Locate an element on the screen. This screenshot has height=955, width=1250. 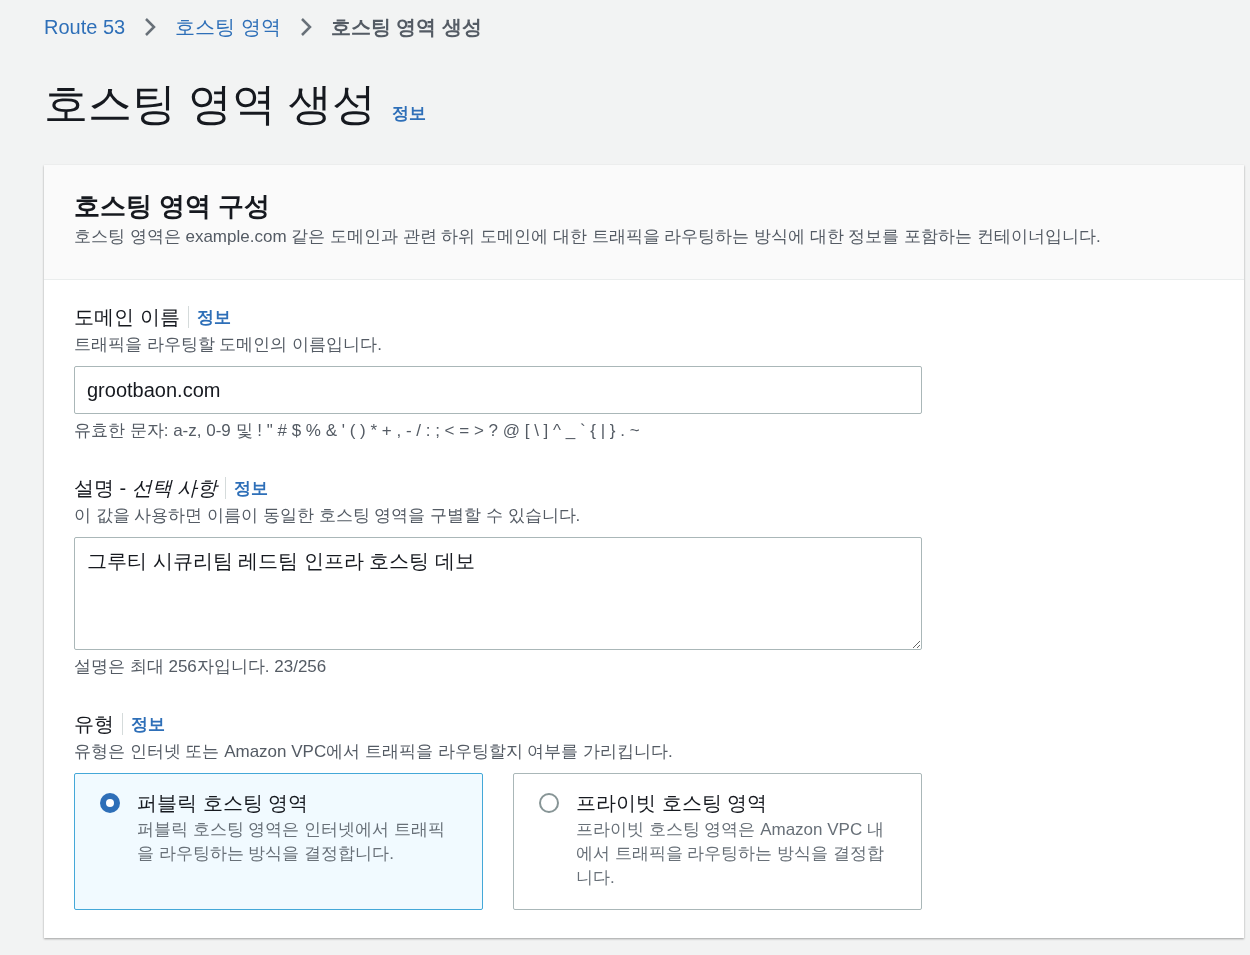
radio-tile: 프라이빗 호스팅 영역 프라이빗 호스팅 영역은 Amazon VPC 내에서 트래픽을 라우팅하는 방식을 결정합니다. is located at coordinates (717, 842).